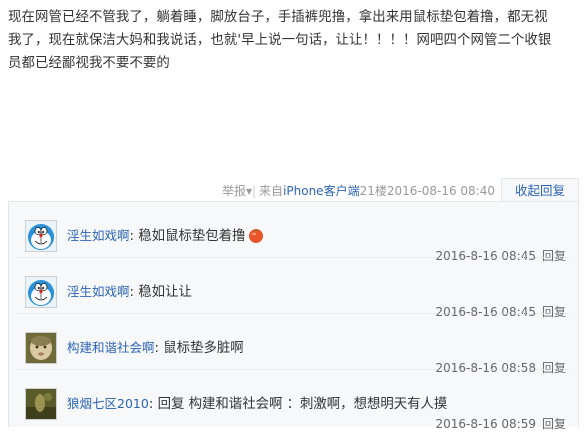  What do you see at coordinates (165, 292) in the screenshot?
I see `reply-content: 稳如让让` at bounding box center [165, 292].